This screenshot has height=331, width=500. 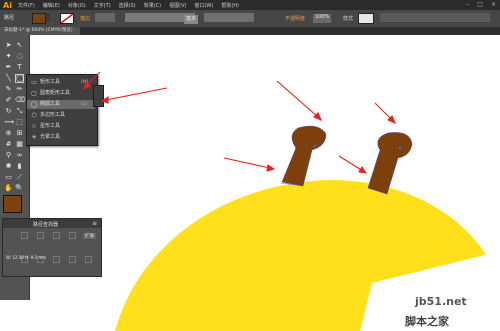 What do you see at coordinates (24, 235) in the screenshot?
I see `unite-icon` at bounding box center [24, 235].